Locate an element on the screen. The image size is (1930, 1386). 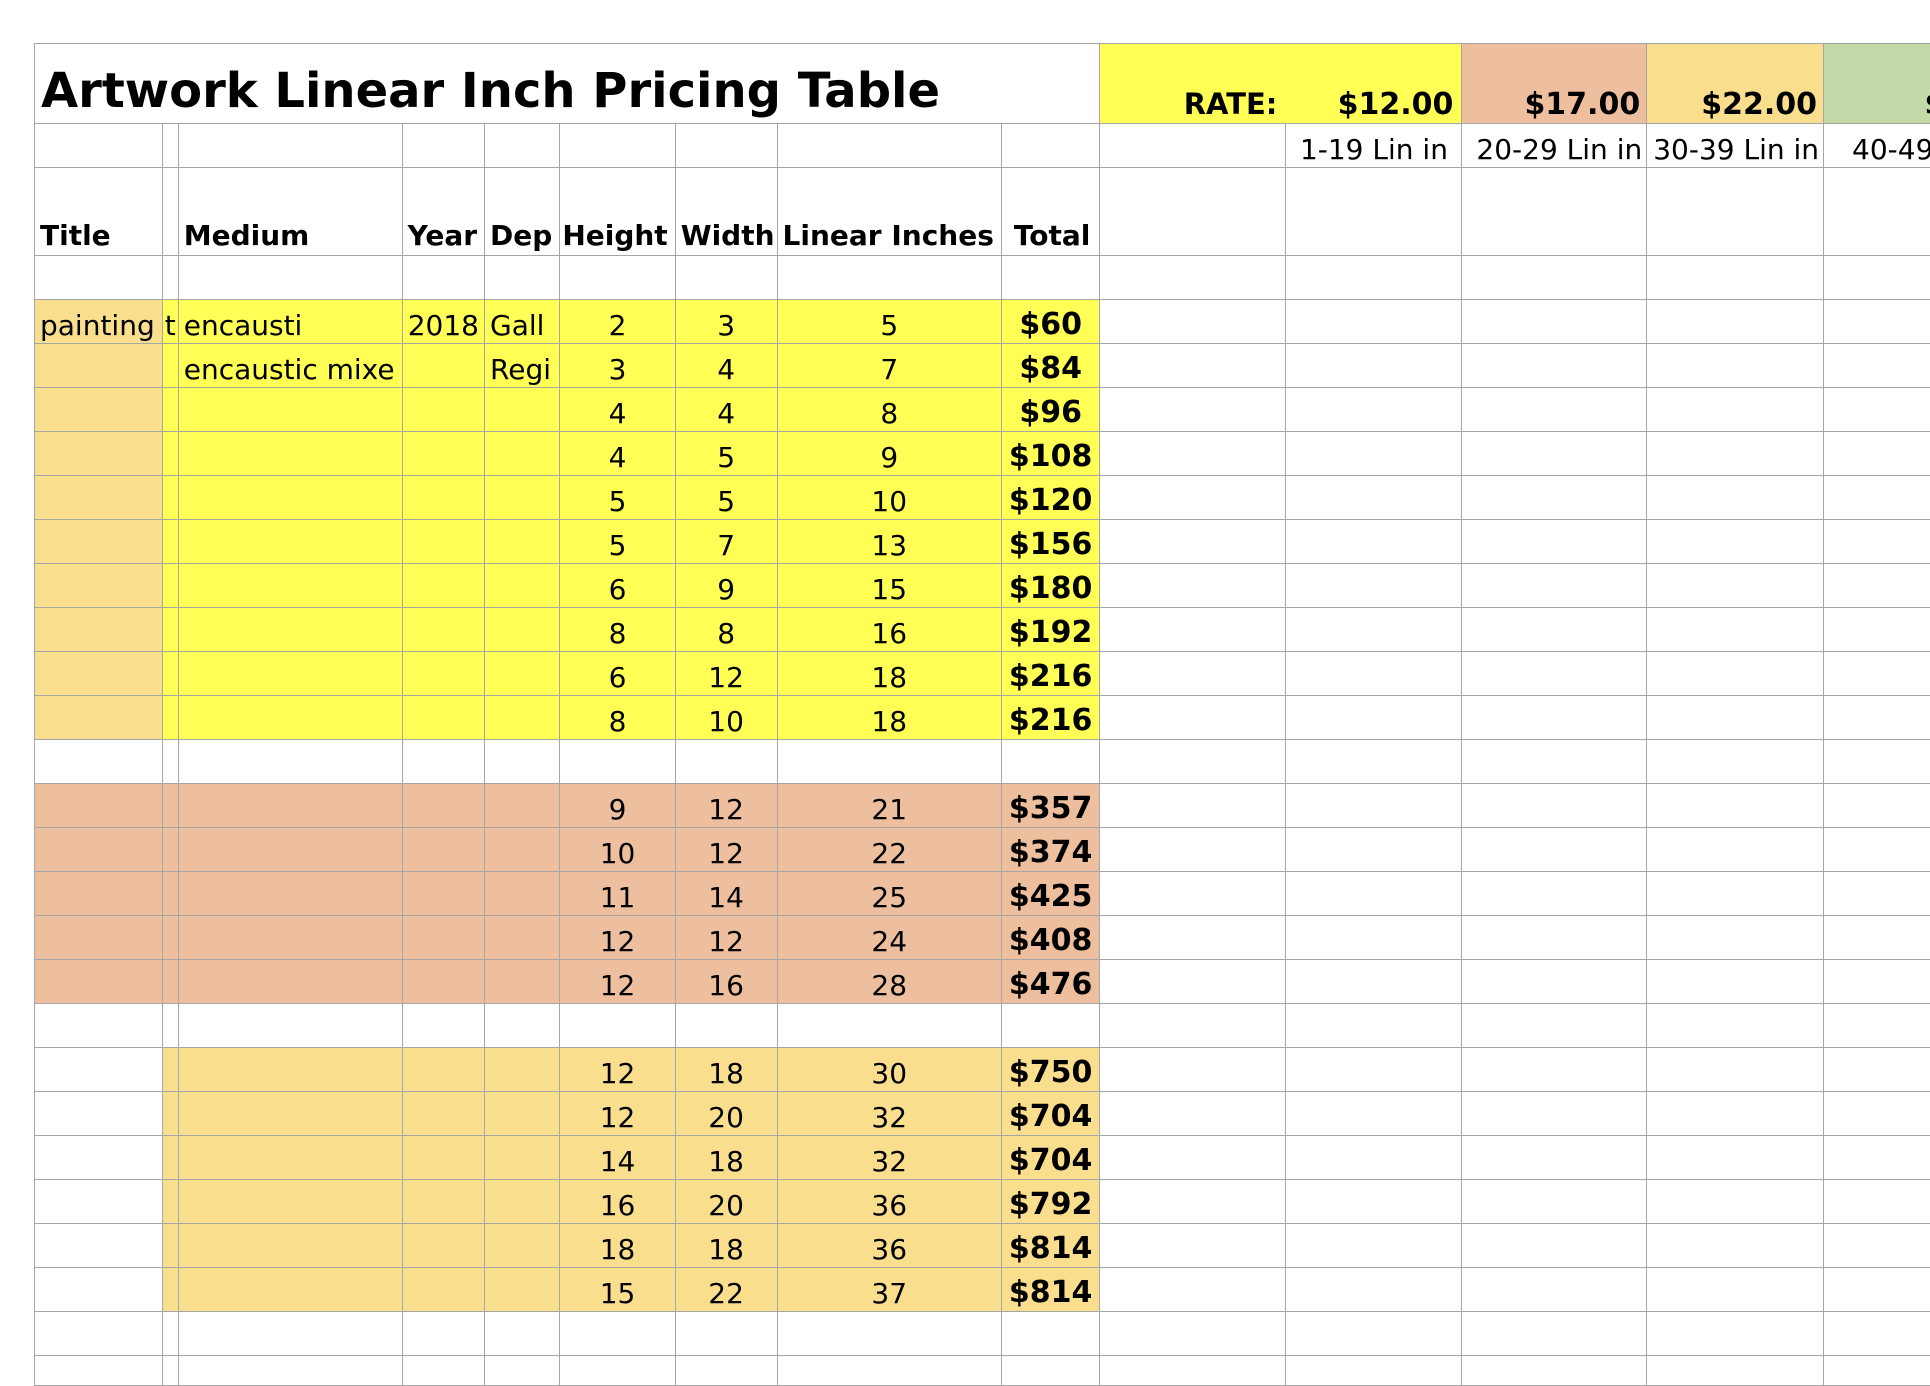
cell-linear-inches: 36 is located at coordinates (889, 1246).